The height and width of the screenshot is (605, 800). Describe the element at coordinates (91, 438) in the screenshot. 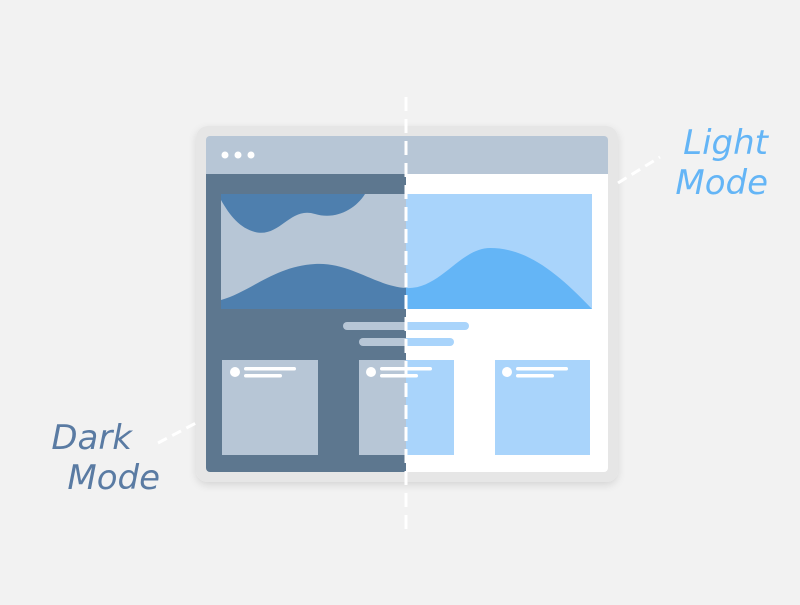

I see `dark-mode-label-line1: Dark` at that location.